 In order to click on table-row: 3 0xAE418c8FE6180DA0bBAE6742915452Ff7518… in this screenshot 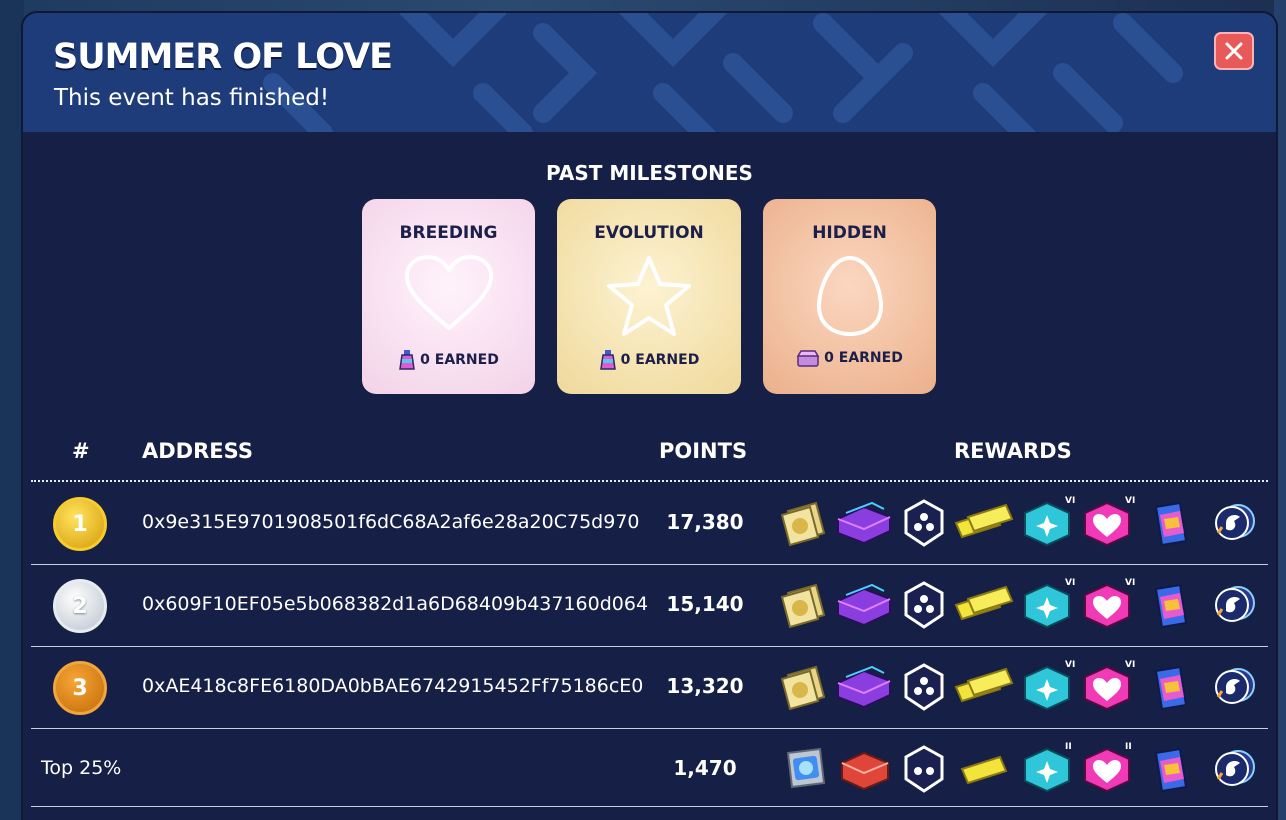, I will do `click(649, 688)`.